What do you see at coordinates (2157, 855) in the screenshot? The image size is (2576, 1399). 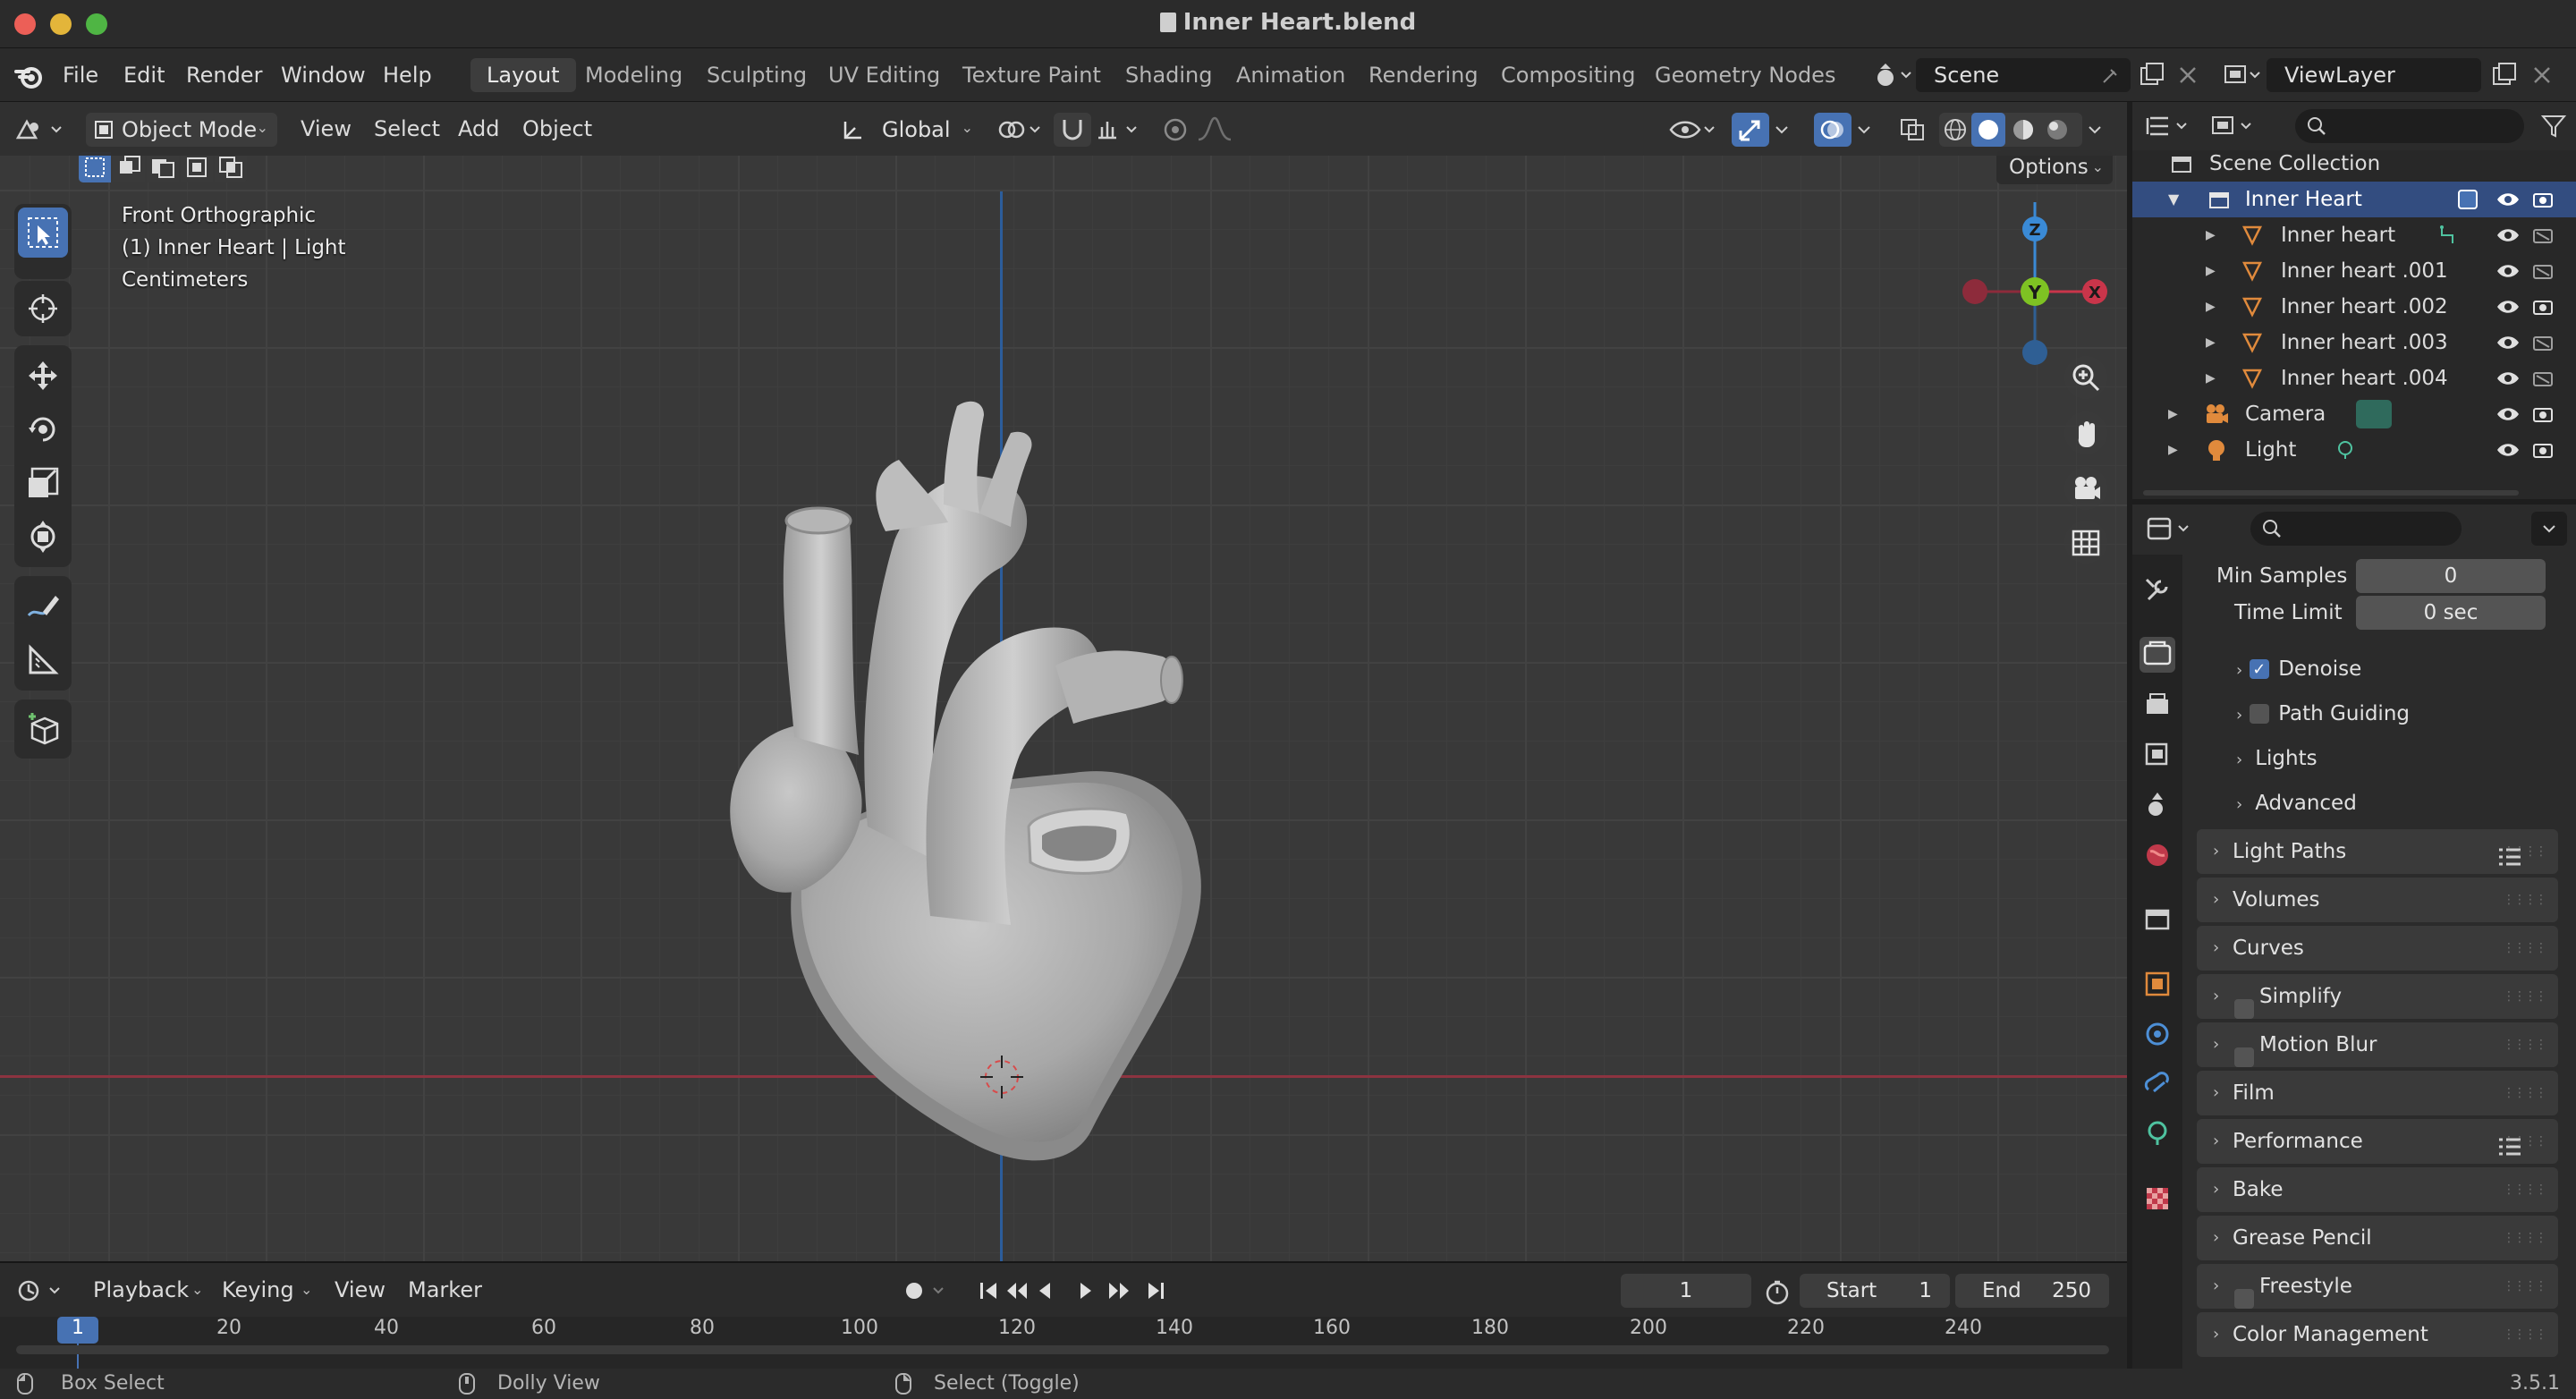 I see `world-tab-icon` at bounding box center [2157, 855].